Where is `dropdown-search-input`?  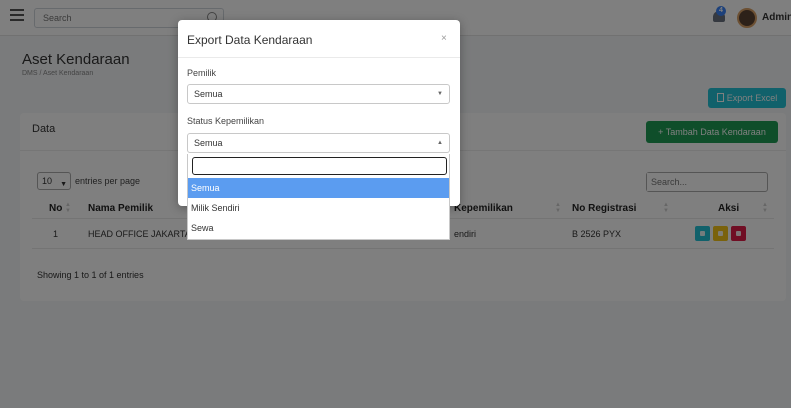
dropdown-search-input is located at coordinates (318, 165).